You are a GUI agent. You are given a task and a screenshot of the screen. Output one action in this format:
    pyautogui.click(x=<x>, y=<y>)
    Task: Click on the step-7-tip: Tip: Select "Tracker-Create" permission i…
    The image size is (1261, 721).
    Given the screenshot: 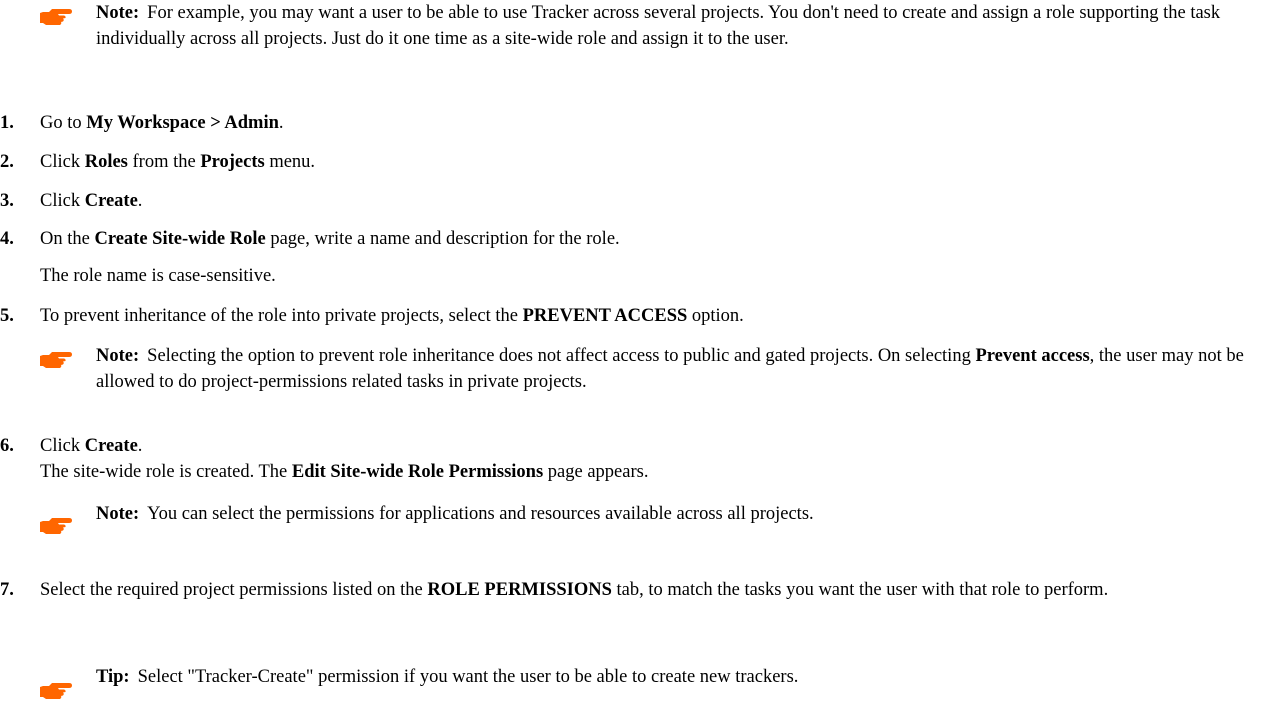 What is the action you would take?
    pyautogui.click(x=643, y=681)
    